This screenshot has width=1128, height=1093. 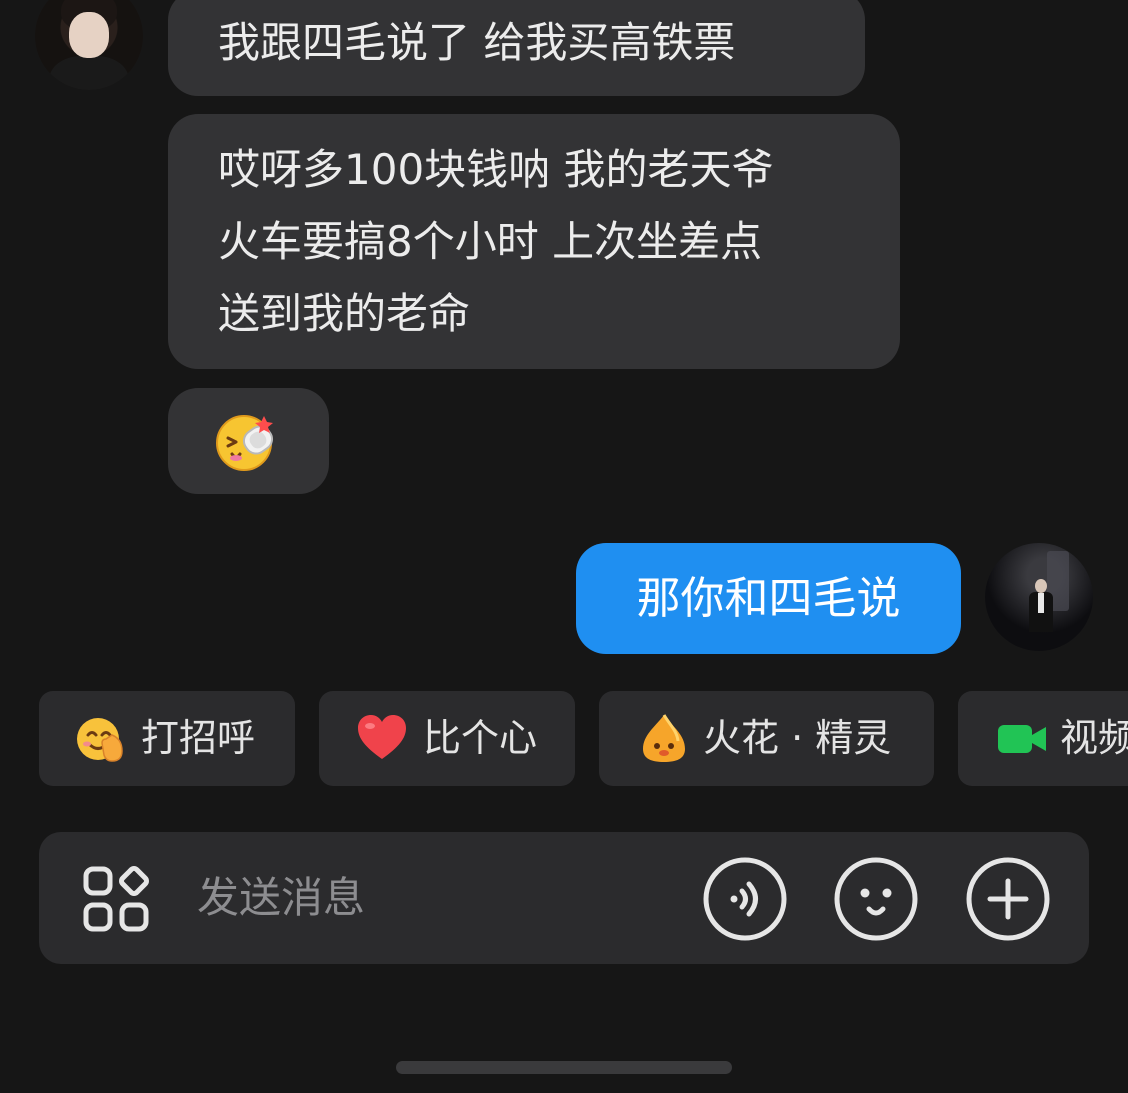 I want to click on quick-actions-bar: 打招呼 比个心 火花 · 精灵 视频, so click(x=564, y=739).